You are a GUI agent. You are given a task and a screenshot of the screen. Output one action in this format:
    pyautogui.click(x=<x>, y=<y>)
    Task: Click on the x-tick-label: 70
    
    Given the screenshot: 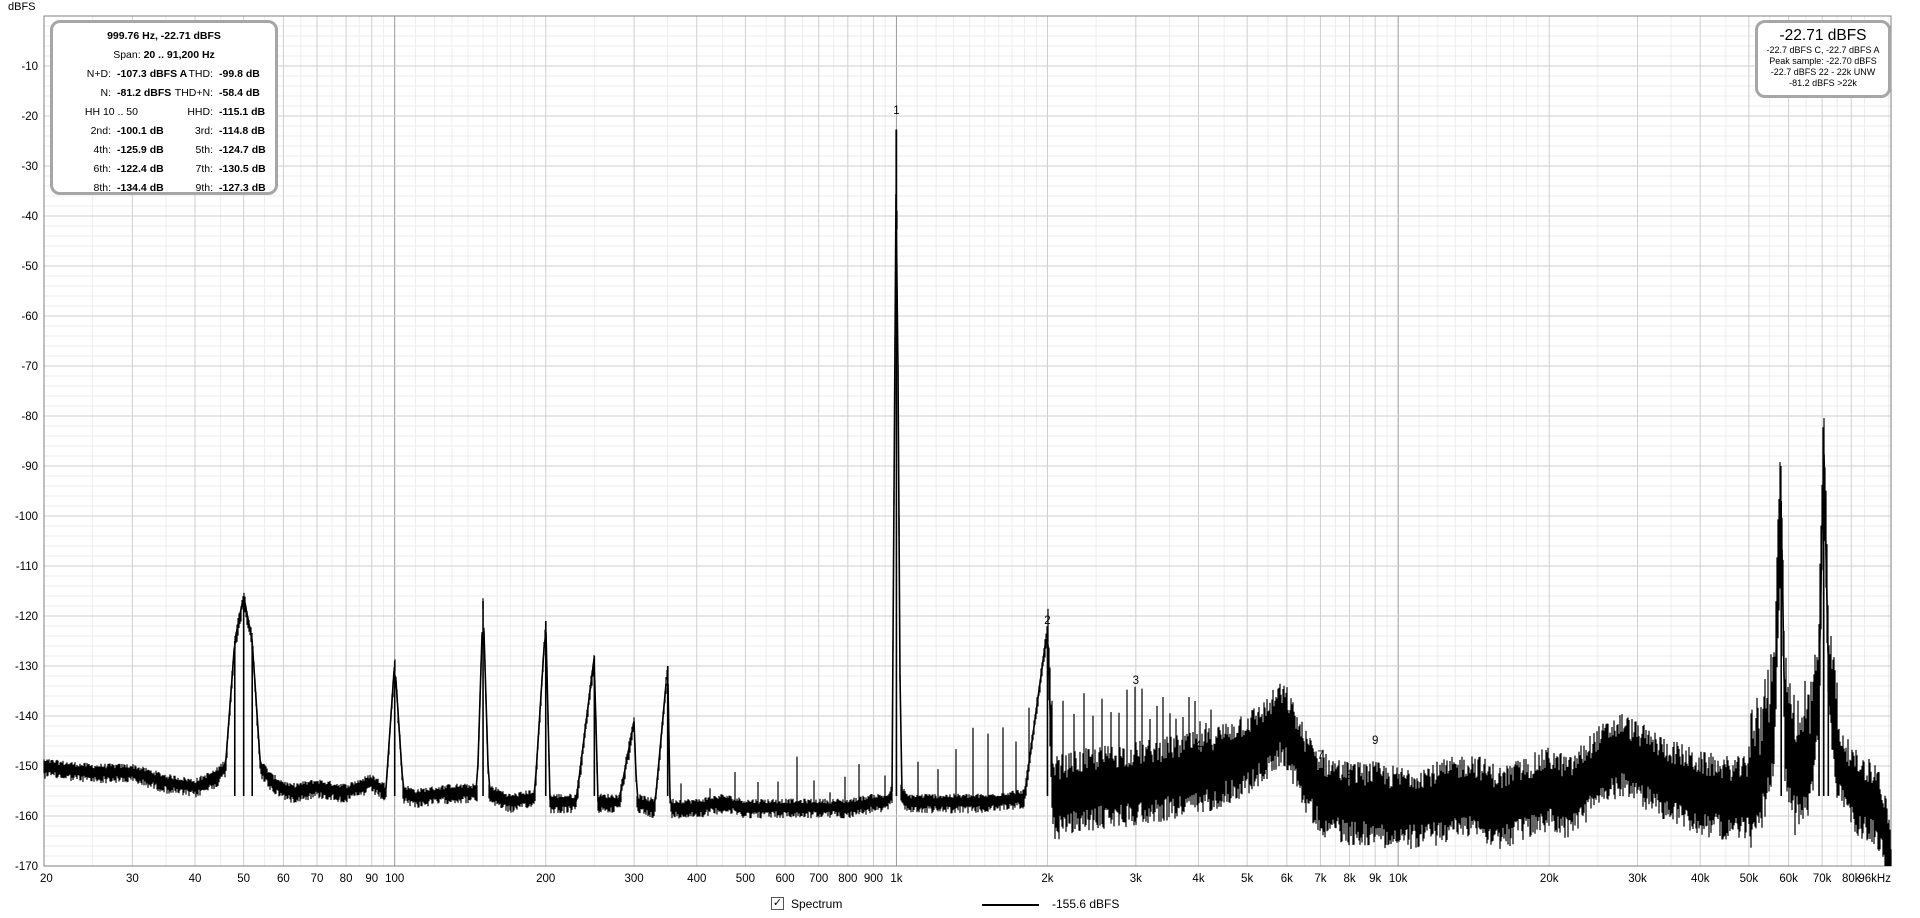 What is the action you would take?
    pyautogui.click(x=317, y=879)
    